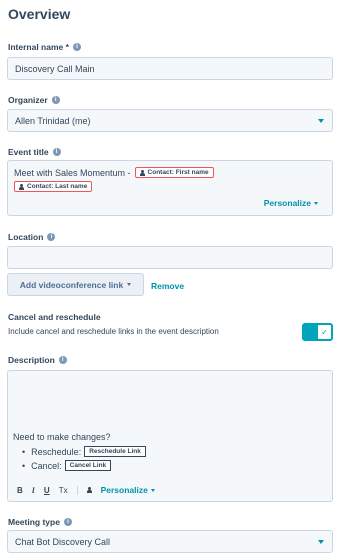 The width and height of the screenshot is (340, 560). I want to click on cancel-reschedule-label: Cancel and reschedule, so click(54, 317).